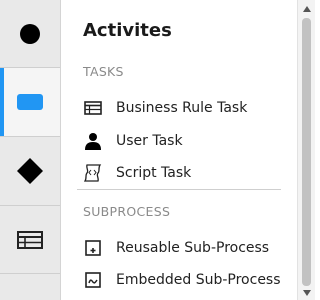 The width and height of the screenshot is (320, 300). I want to click on table-icon, so click(30, 239).